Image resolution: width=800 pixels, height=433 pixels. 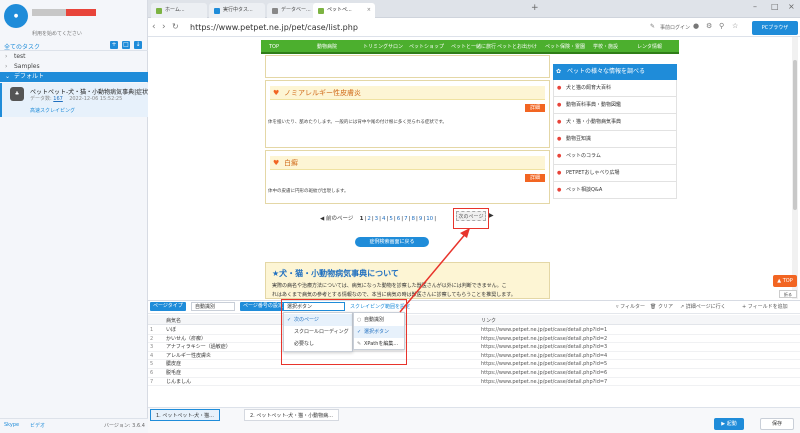 I want to click on row-number: 6, so click(x=152, y=373).